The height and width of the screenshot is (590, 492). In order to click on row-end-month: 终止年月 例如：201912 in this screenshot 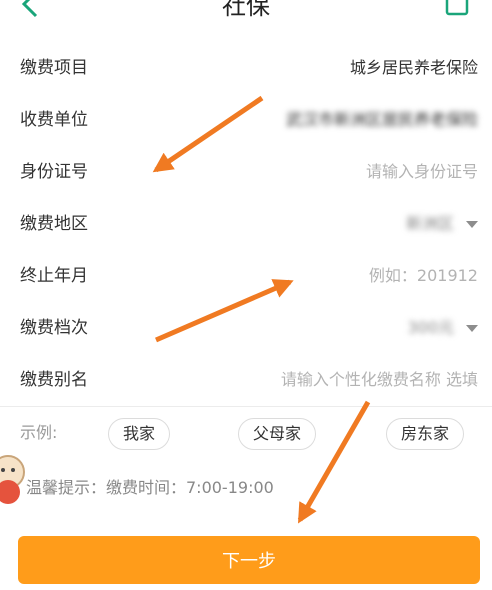, I will do `click(246, 276)`.